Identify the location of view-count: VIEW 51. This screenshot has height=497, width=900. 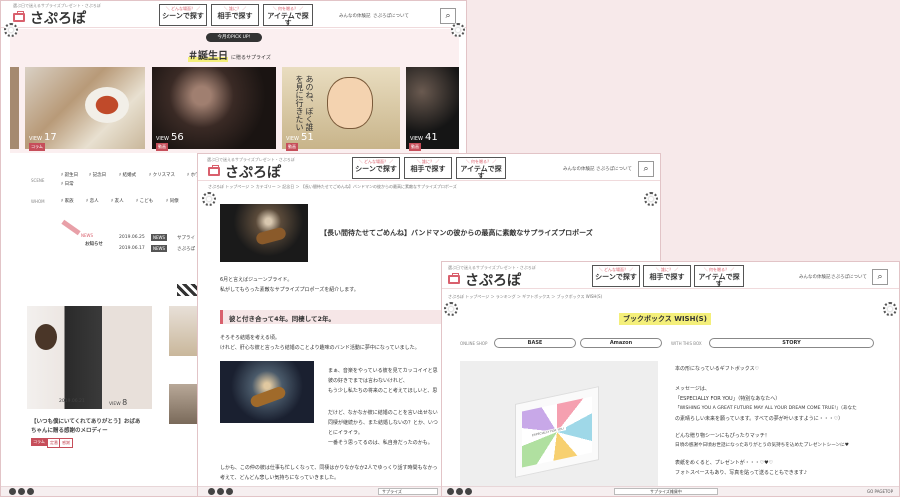
(300, 137).